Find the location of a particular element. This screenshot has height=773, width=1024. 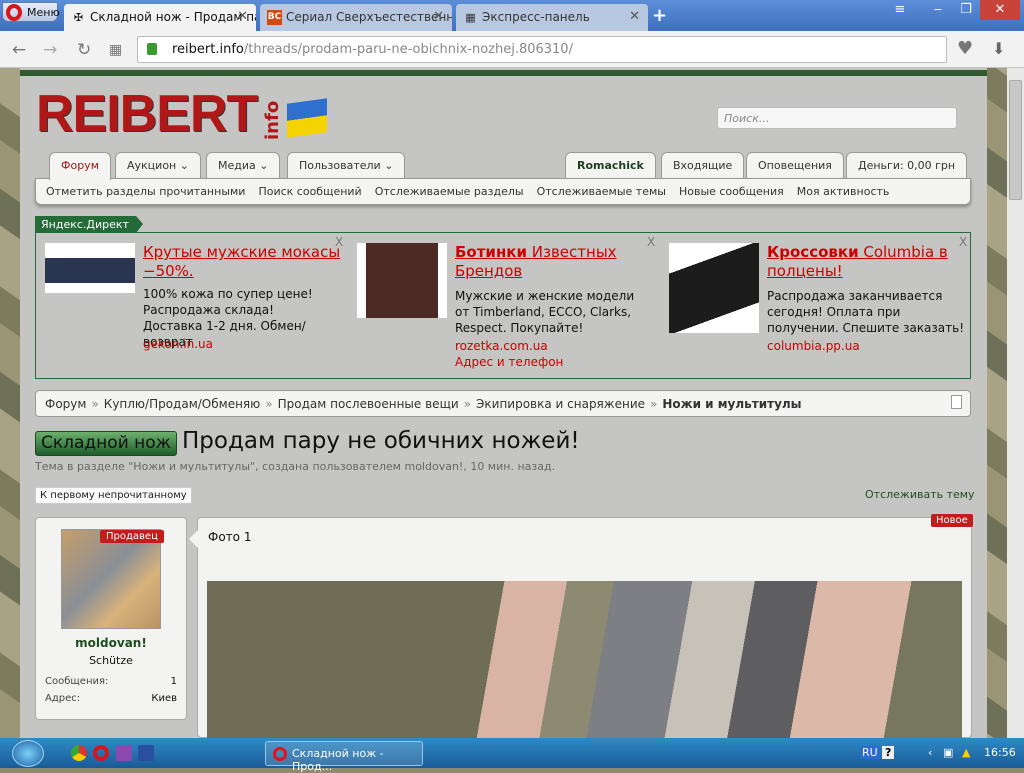

chevron-down-icon: ⌄ is located at coordinates (184, 165).